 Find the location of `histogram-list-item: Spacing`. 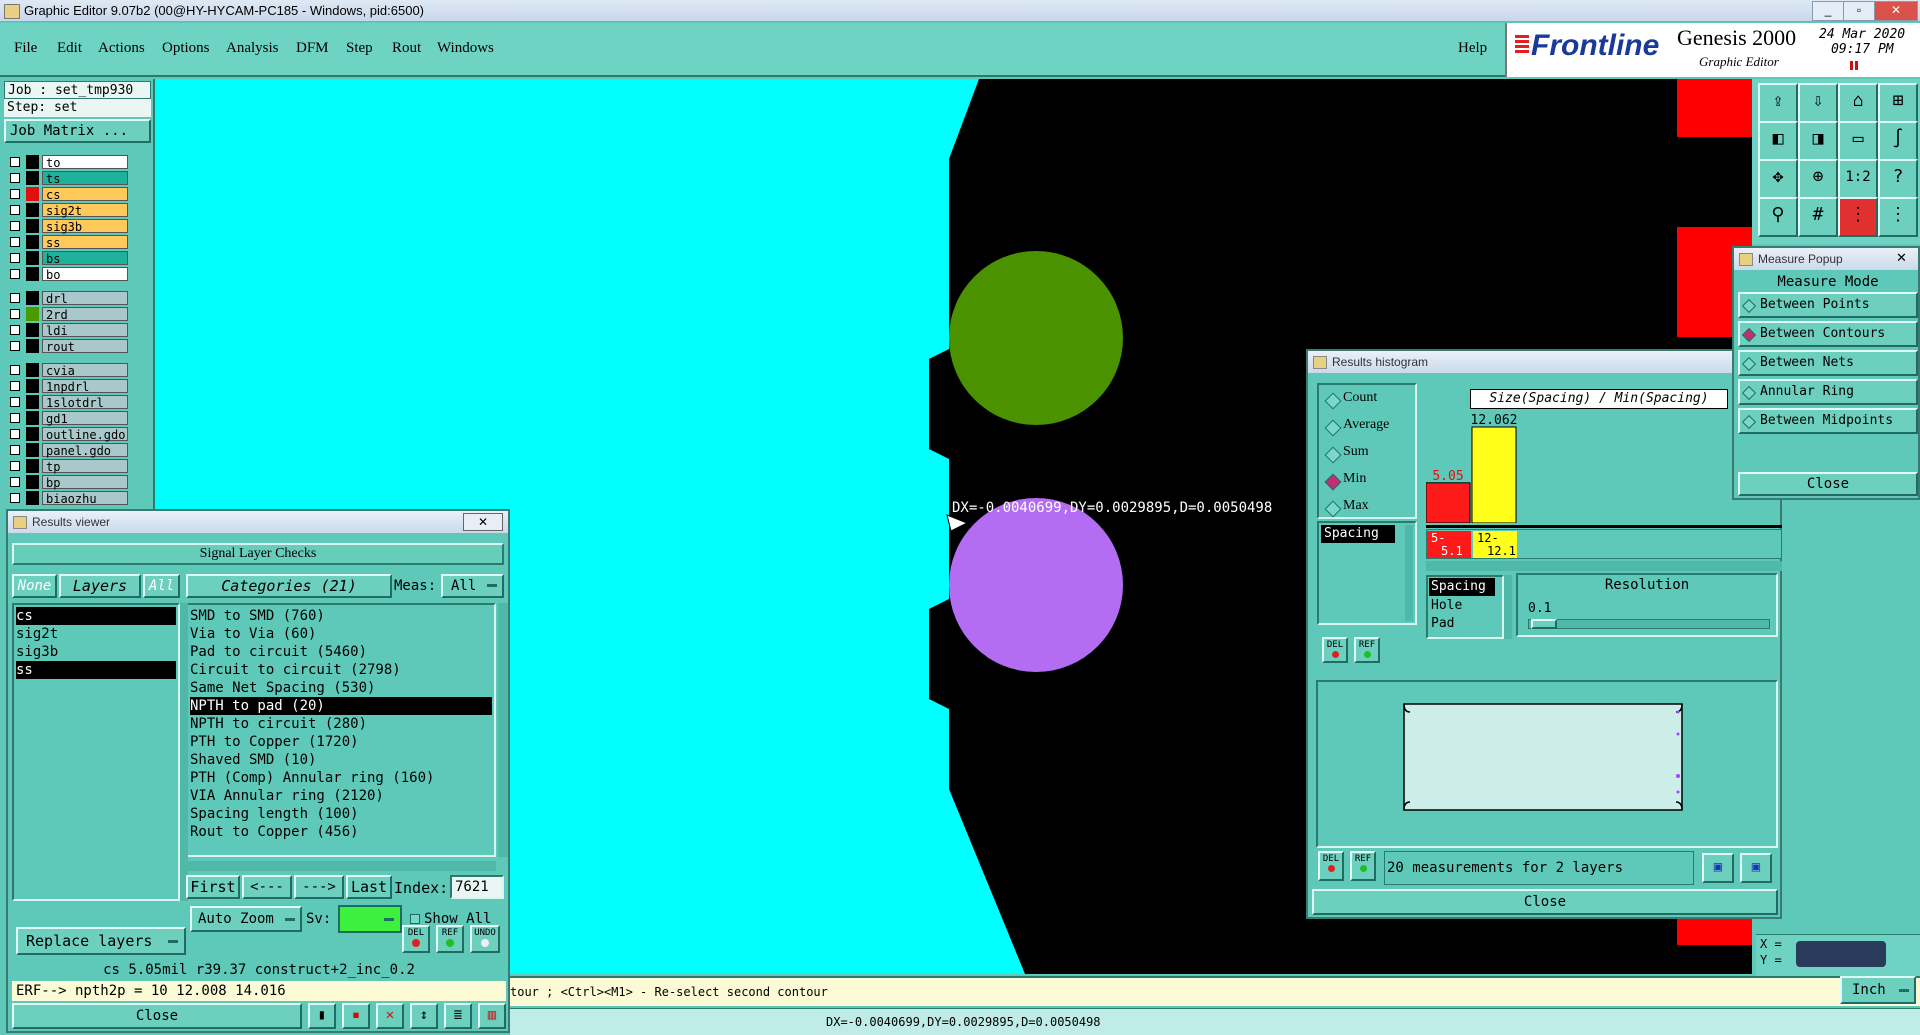

histogram-list-item: Spacing is located at coordinates (1358, 534).